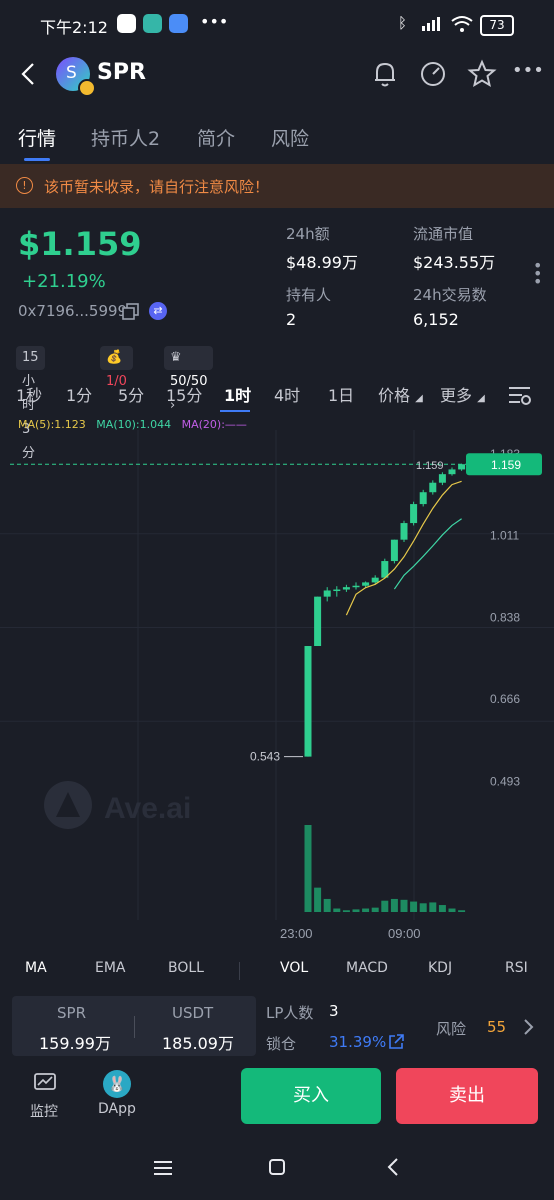  What do you see at coordinates (216, 137) in the screenshot?
I see `tab-intro: 简介` at bounding box center [216, 137].